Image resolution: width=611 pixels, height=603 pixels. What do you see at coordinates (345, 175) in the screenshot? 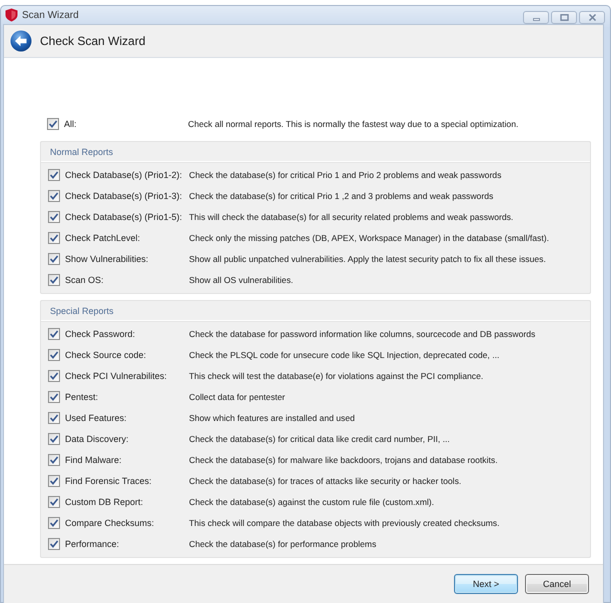
I see `option-description: Check the database(s) for critical Prio 1 and Prio 2 problems and weak passwords` at bounding box center [345, 175].